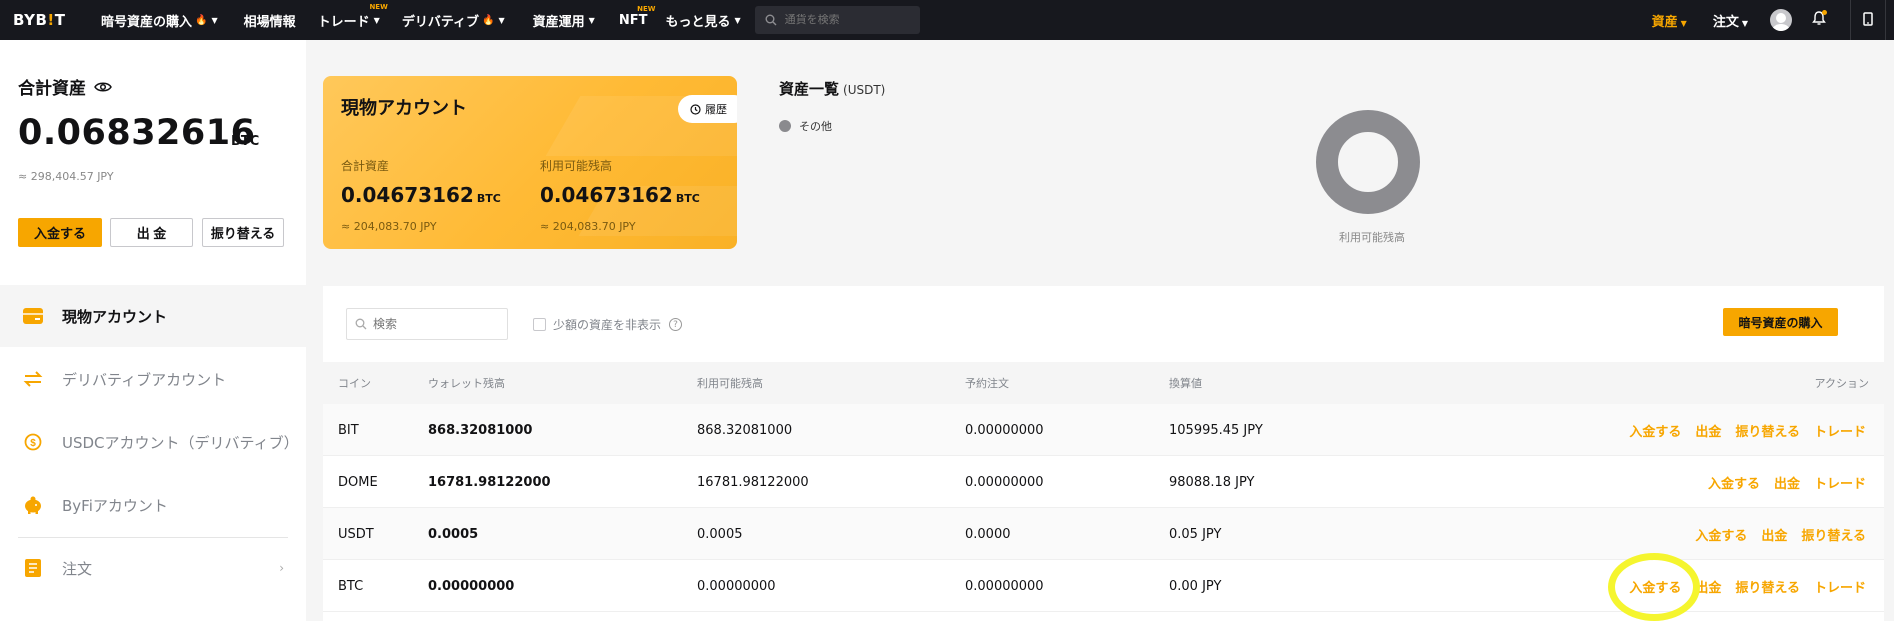 Image resolution: width=1894 pixels, height=621 pixels. What do you see at coordinates (988, 534) in the screenshot?
I see `cell-reserved: 0.0000` at bounding box center [988, 534].